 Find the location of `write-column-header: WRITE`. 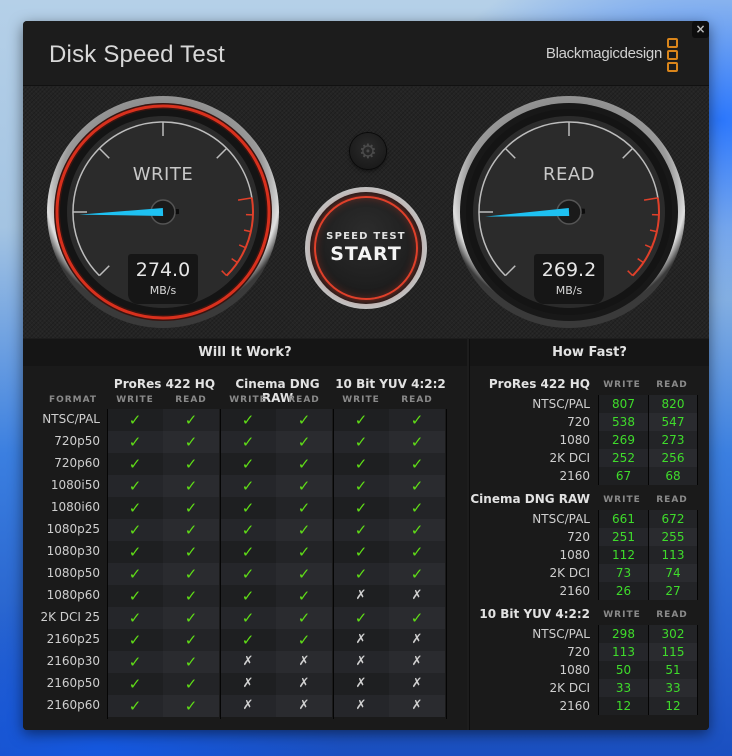

write-column-header: WRITE is located at coordinates (622, 385).